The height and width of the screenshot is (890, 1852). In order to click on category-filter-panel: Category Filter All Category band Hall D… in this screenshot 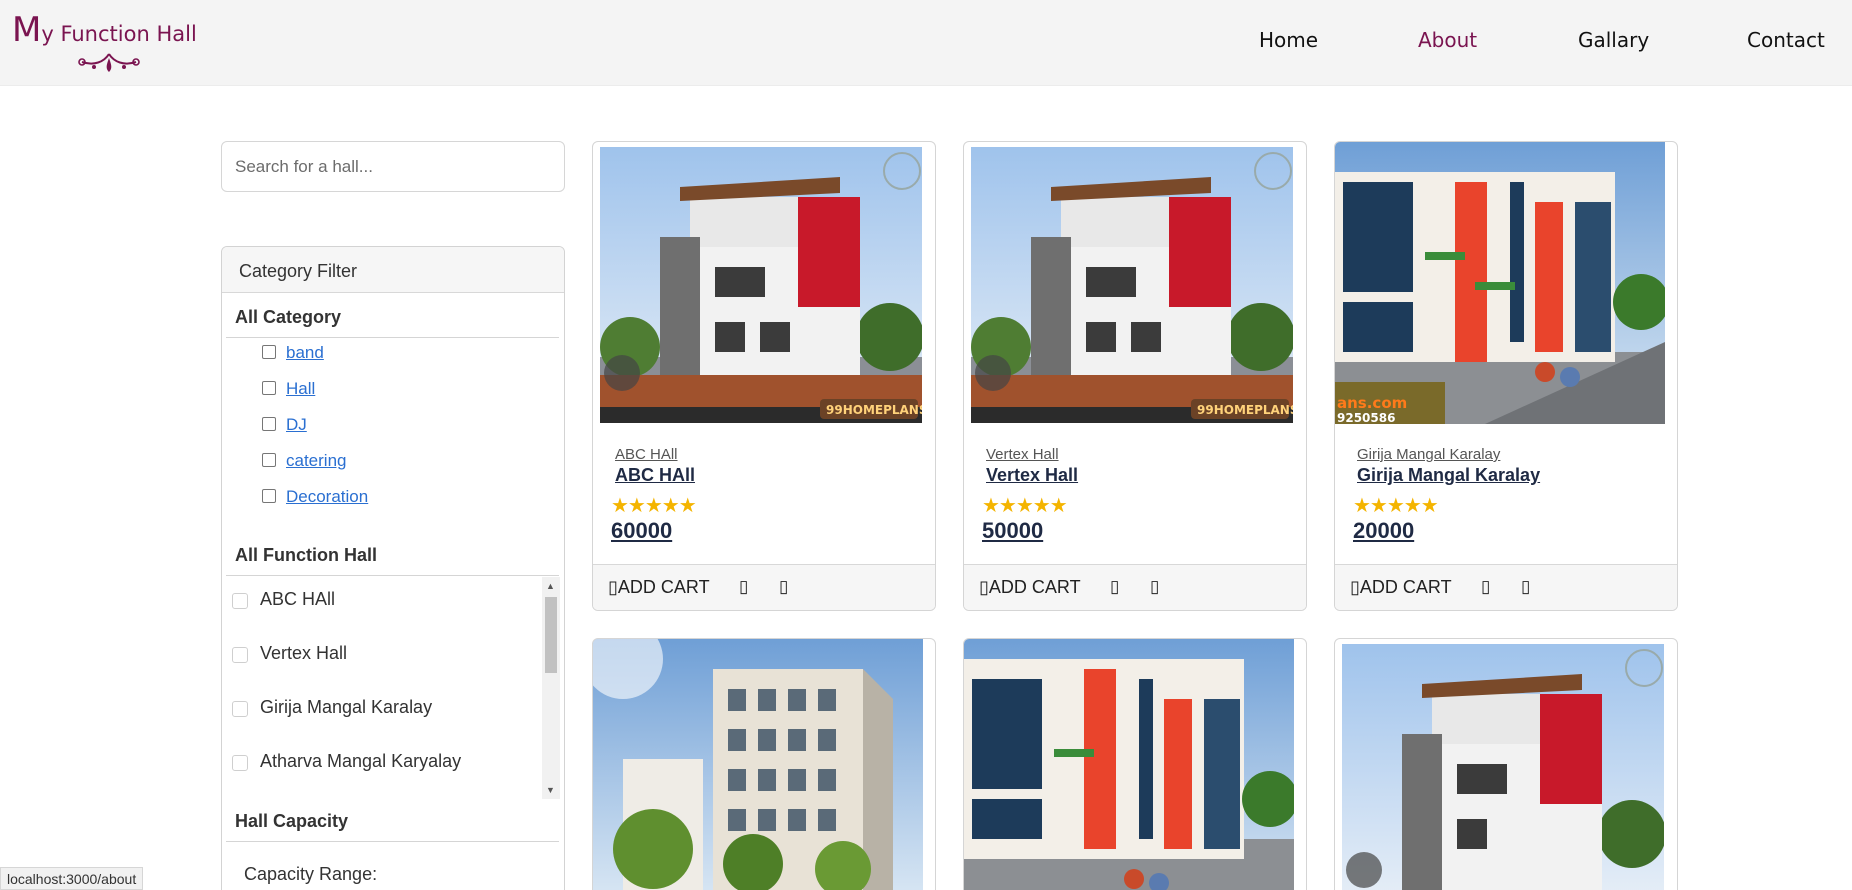, I will do `click(393, 568)`.